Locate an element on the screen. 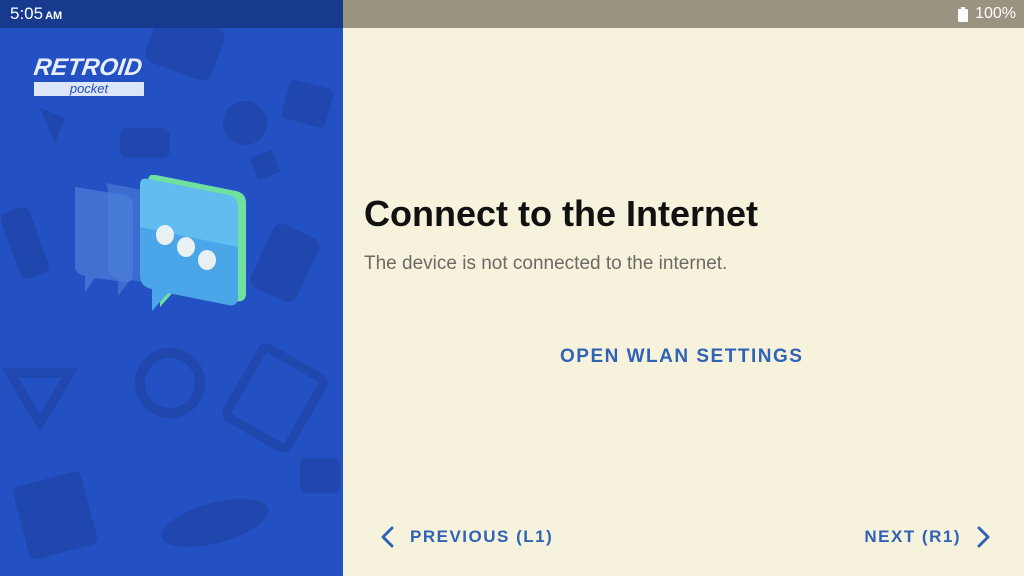 This screenshot has width=1024, height=576. status-bar-right: 100% is located at coordinates (683, 14).